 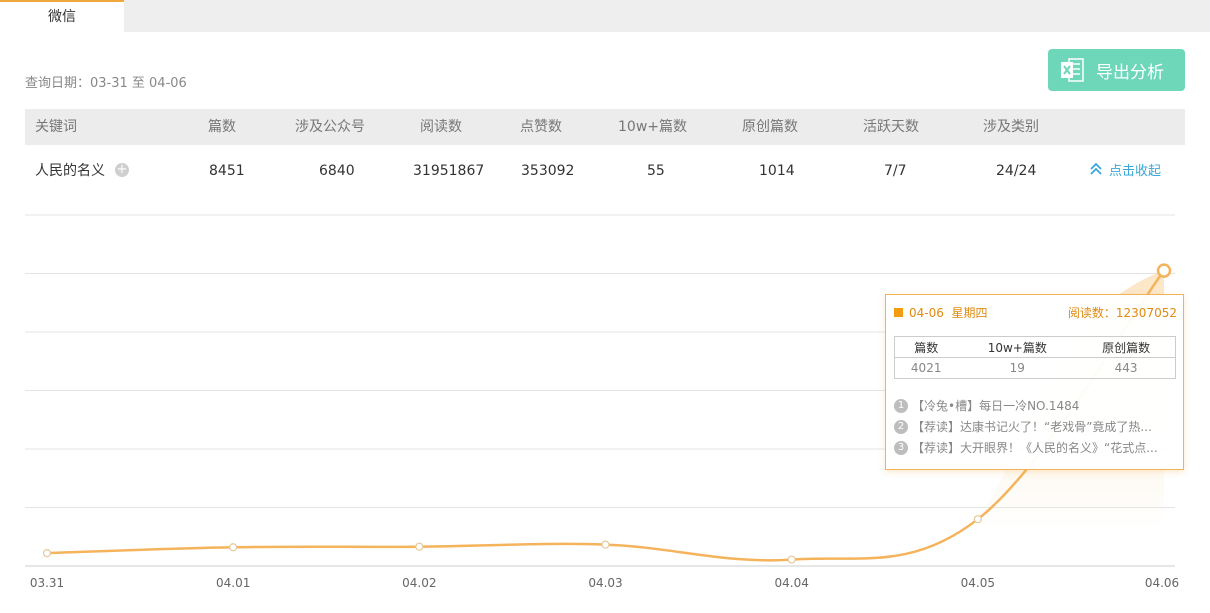 I want to click on collapse-label: 点击收起, so click(x=1135, y=171).